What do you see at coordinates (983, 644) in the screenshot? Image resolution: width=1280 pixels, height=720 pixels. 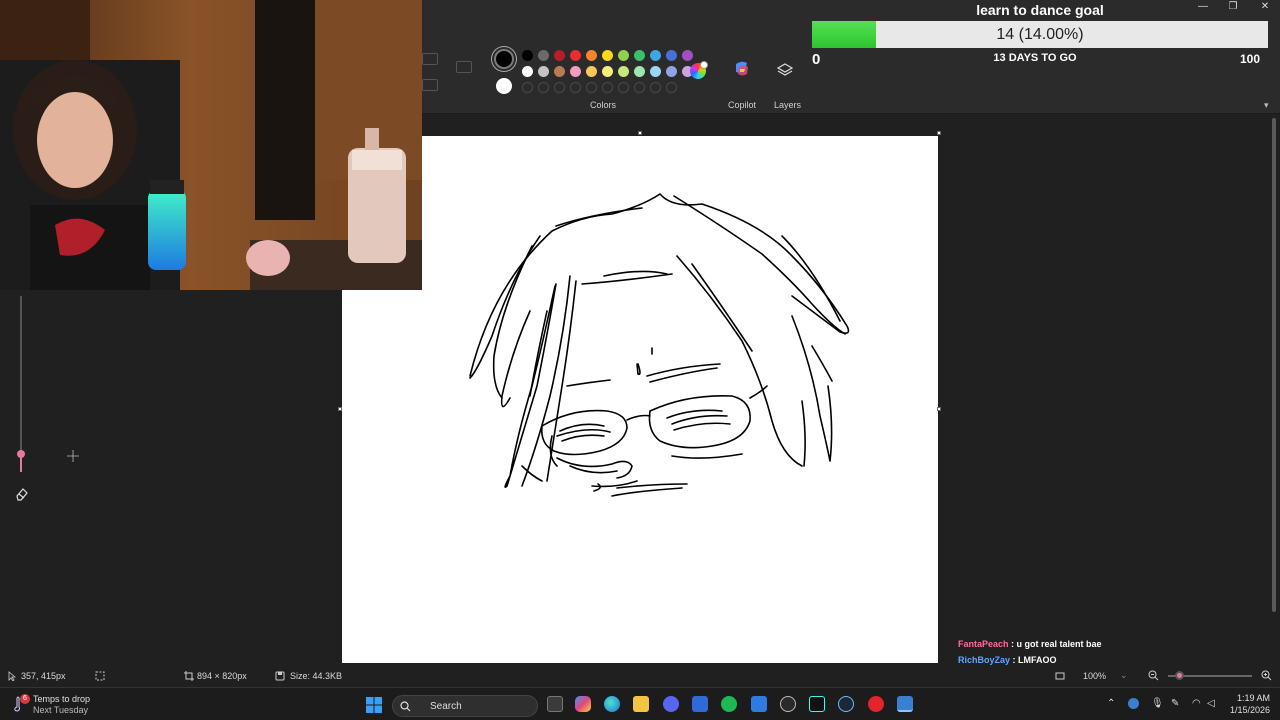 I see `chat-username: FantaPeach` at bounding box center [983, 644].